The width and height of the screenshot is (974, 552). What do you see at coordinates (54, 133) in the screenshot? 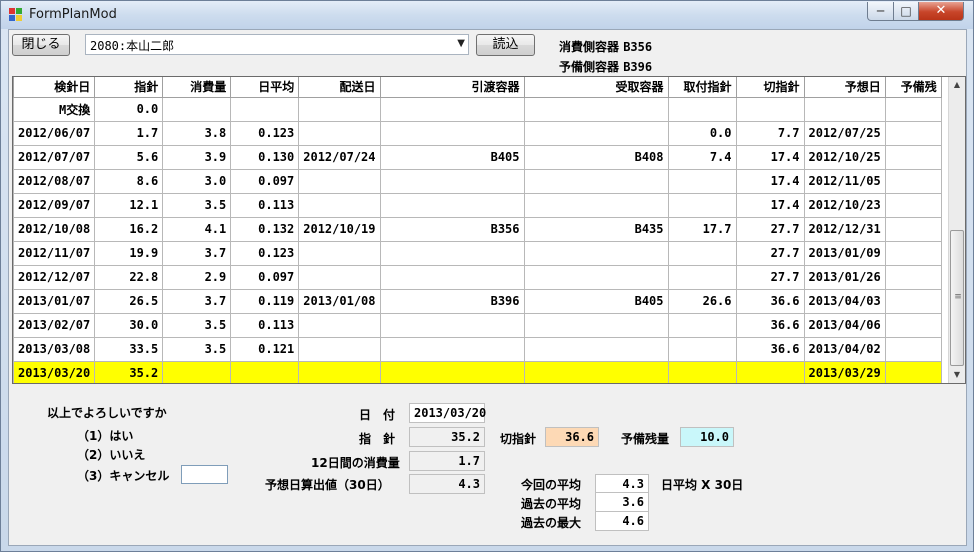
I see `table-cell: 2012/06/07` at bounding box center [54, 133].